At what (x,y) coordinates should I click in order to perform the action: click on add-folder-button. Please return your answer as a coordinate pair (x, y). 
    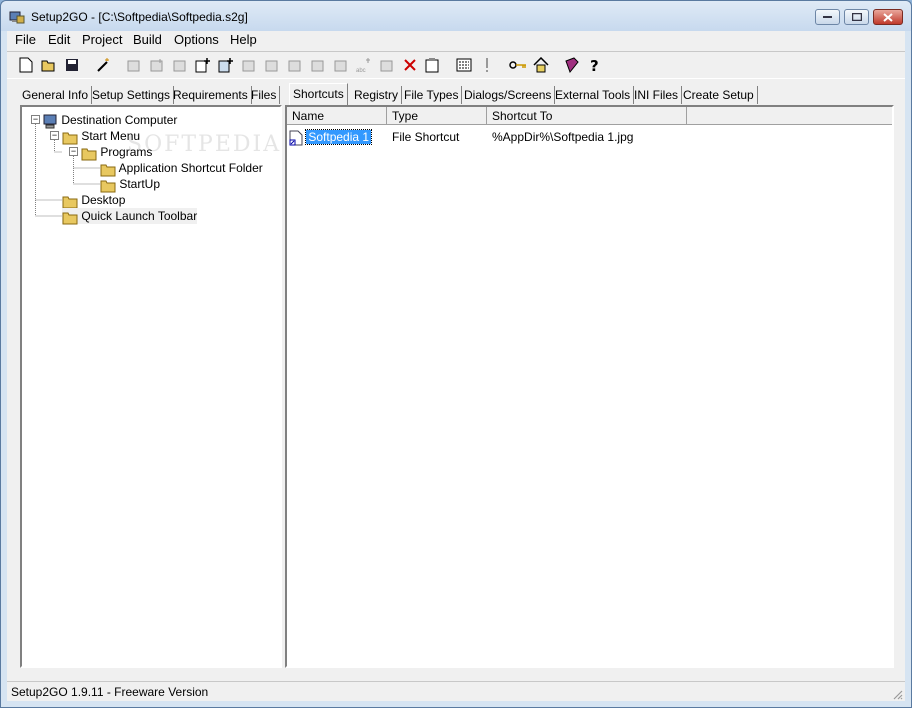
    Looking at the image, I should click on (157, 65).